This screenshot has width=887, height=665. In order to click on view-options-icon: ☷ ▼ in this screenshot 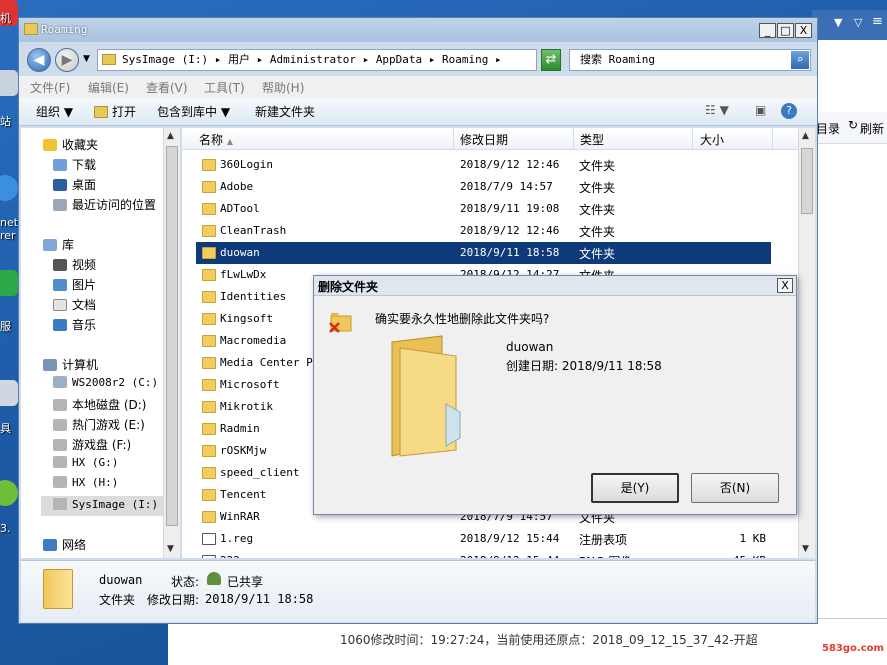, I will do `click(717, 110)`.